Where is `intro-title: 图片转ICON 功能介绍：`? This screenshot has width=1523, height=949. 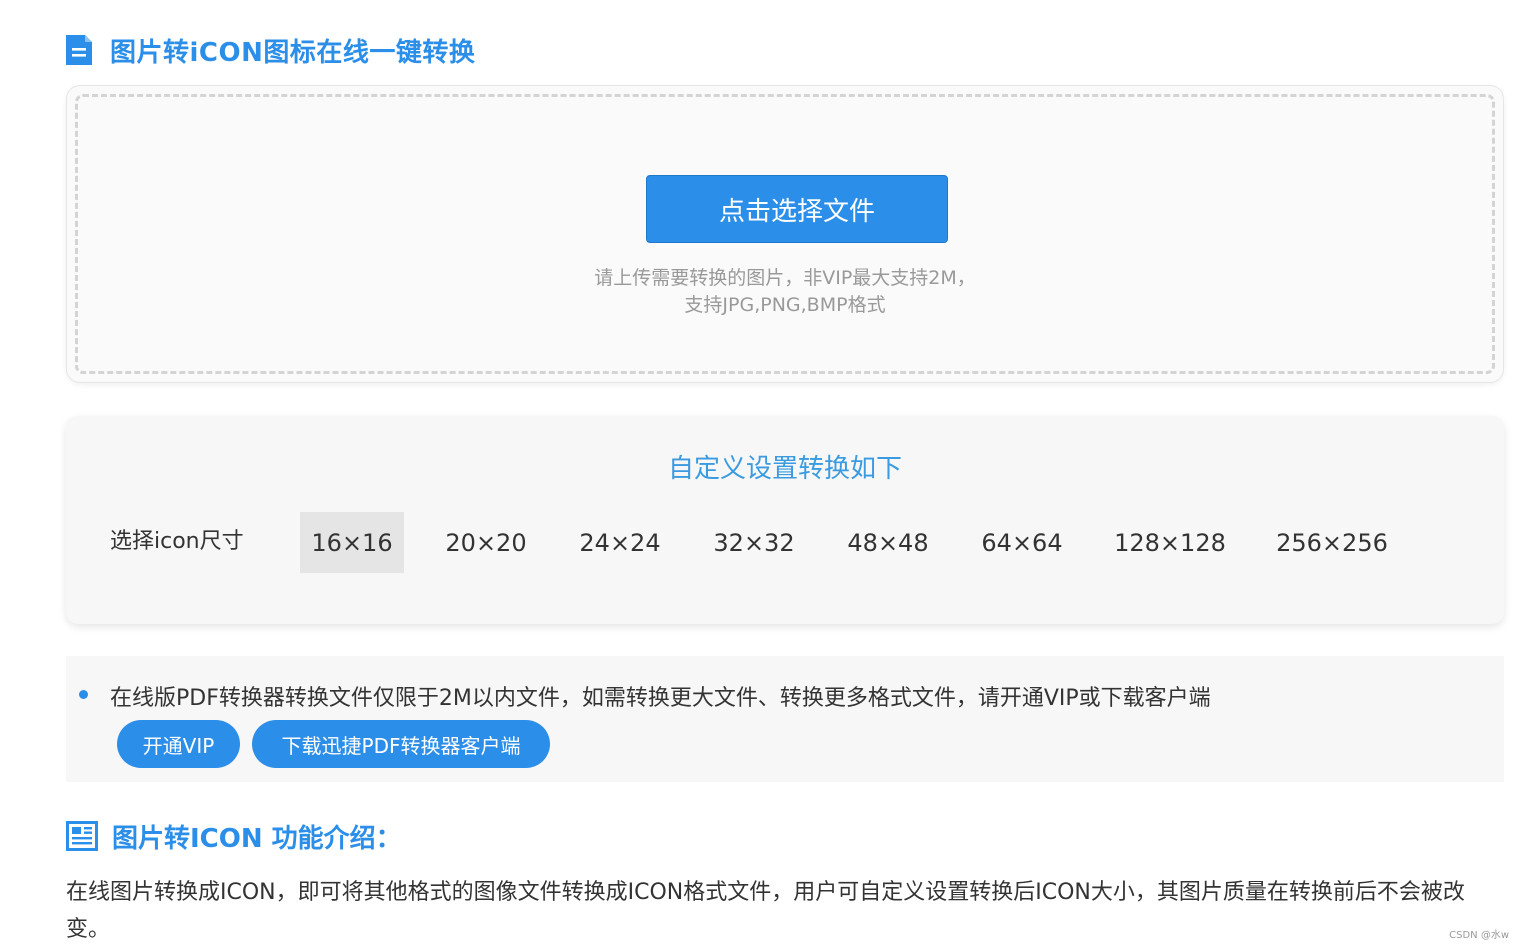 intro-title: 图片转ICON 功能介绍： is located at coordinates (257, 838).